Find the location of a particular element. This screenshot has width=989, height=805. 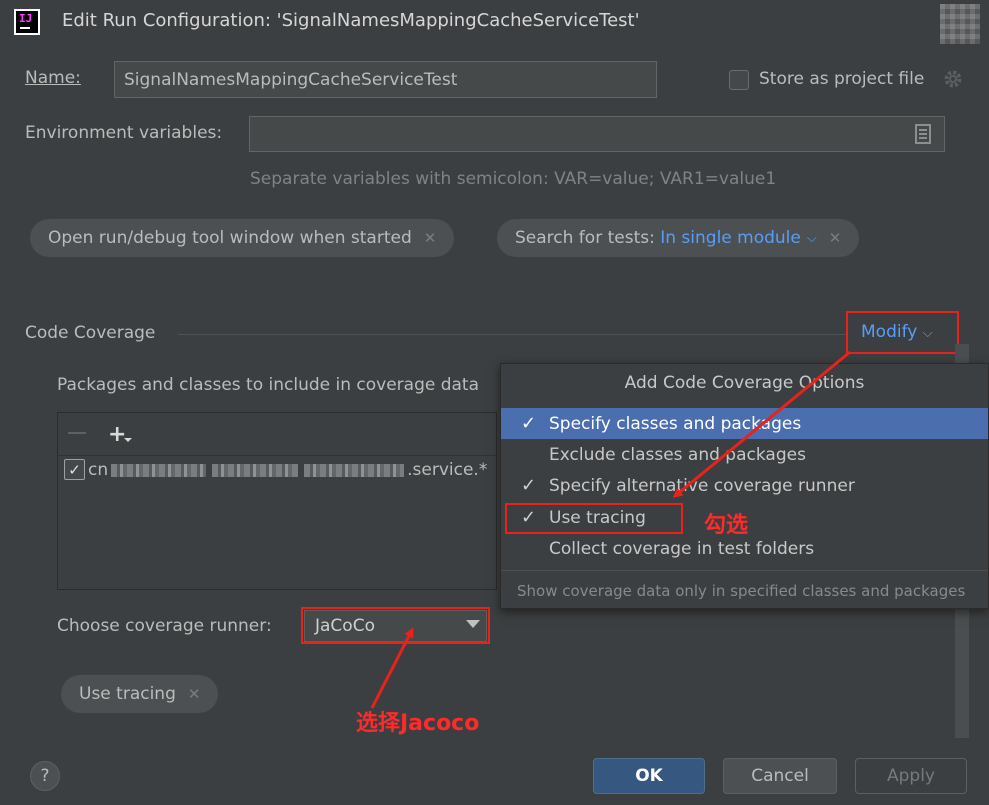

arrow-to-runner is located at coordinates (392, 668).